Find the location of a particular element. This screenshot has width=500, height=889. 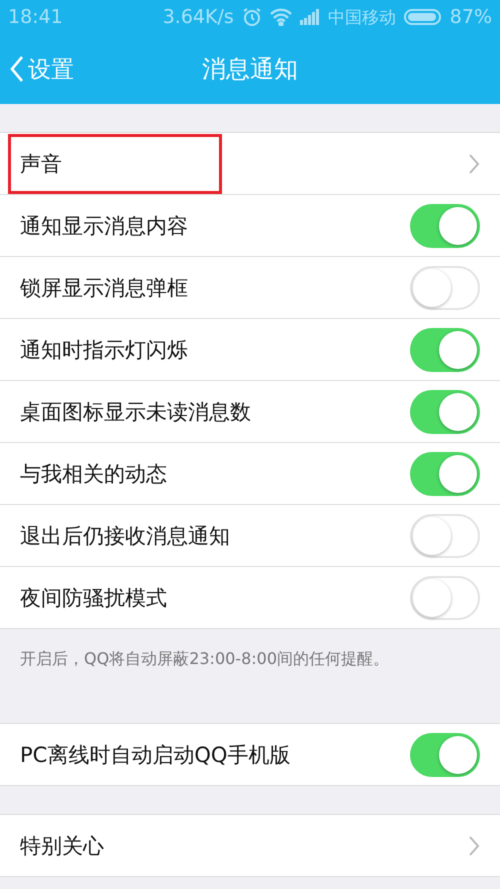

status-time: 18:41 is located at coordinates (35, 17).